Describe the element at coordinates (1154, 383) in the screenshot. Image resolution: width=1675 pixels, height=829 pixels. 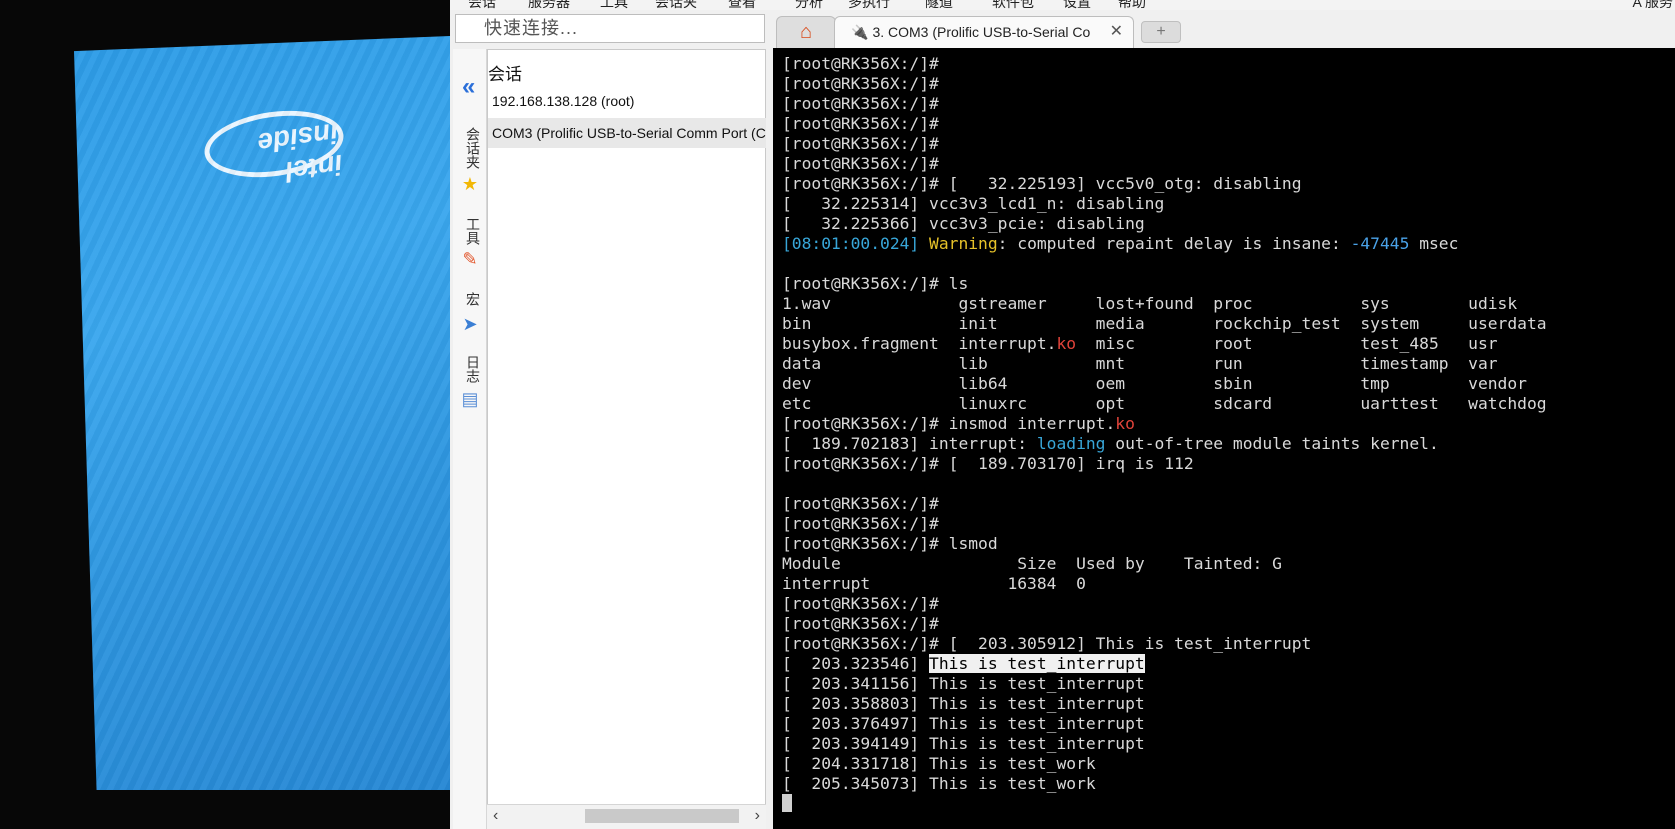
I see `terminal-line: dev lib64 oem sbin tmp vendor` at that location.